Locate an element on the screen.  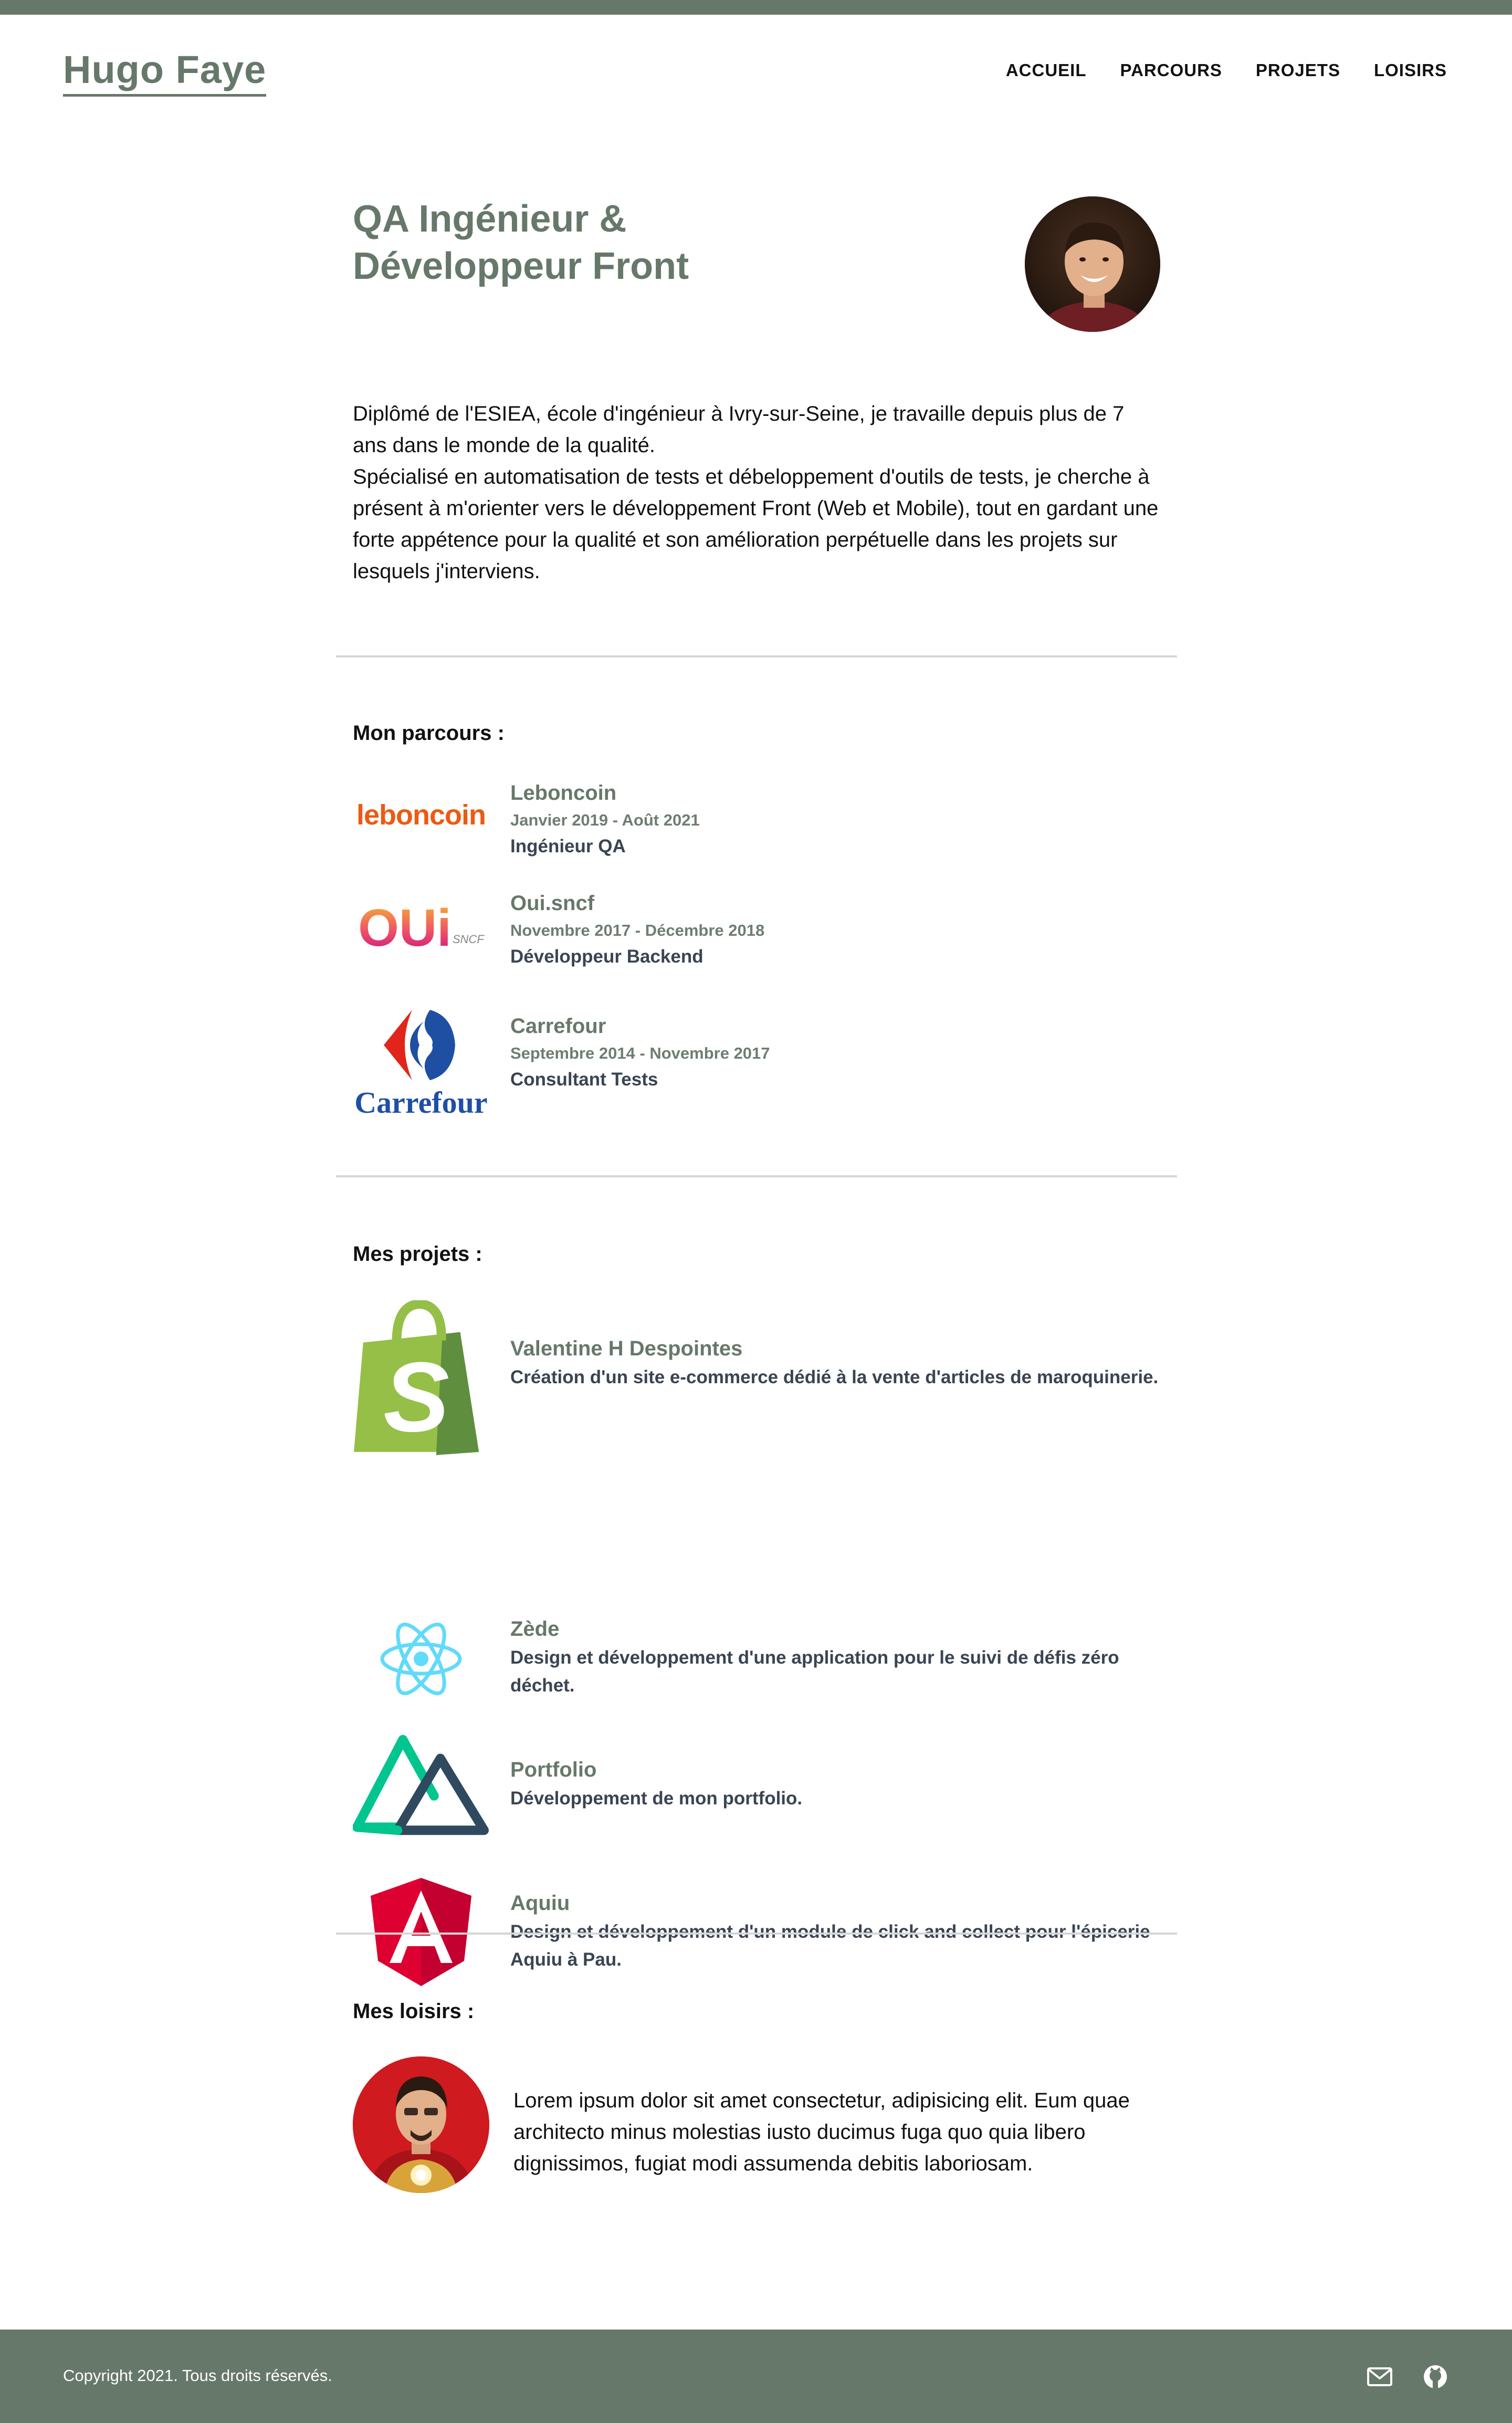
company-name: Oui.sncf is located at coordinates (552, 904).